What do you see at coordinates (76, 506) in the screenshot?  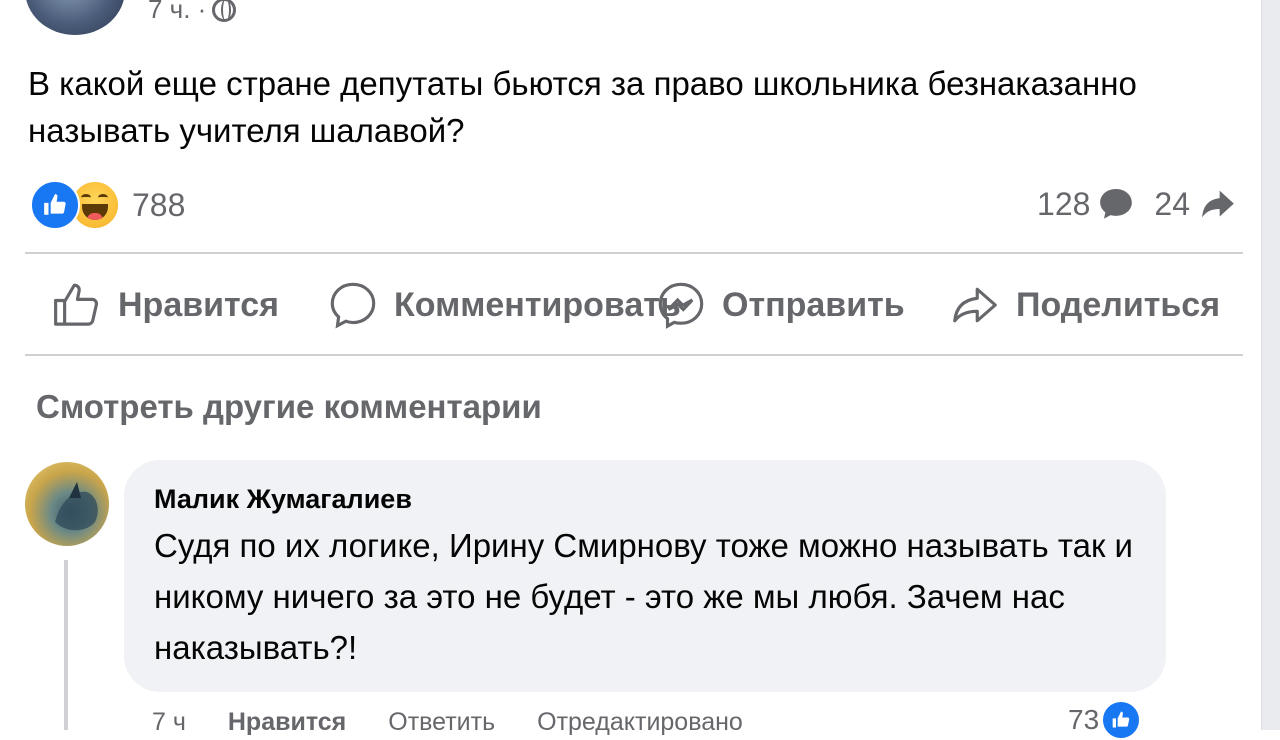 I see `avatar-image` at bounding box center [76, 506].